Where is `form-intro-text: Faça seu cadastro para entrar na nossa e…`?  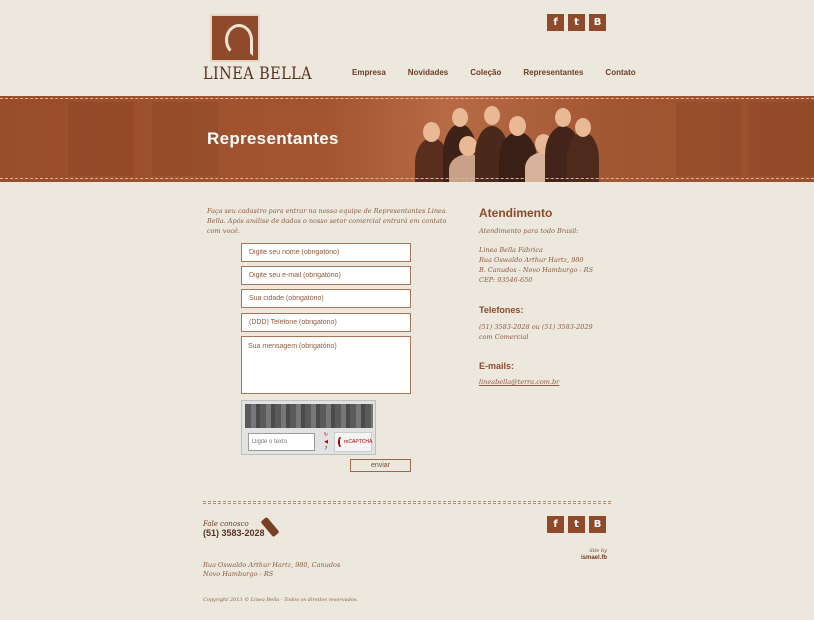
form-intro-text: Faça seu cadastro para entrar na nossa e… is located at coordinates (327, 221).